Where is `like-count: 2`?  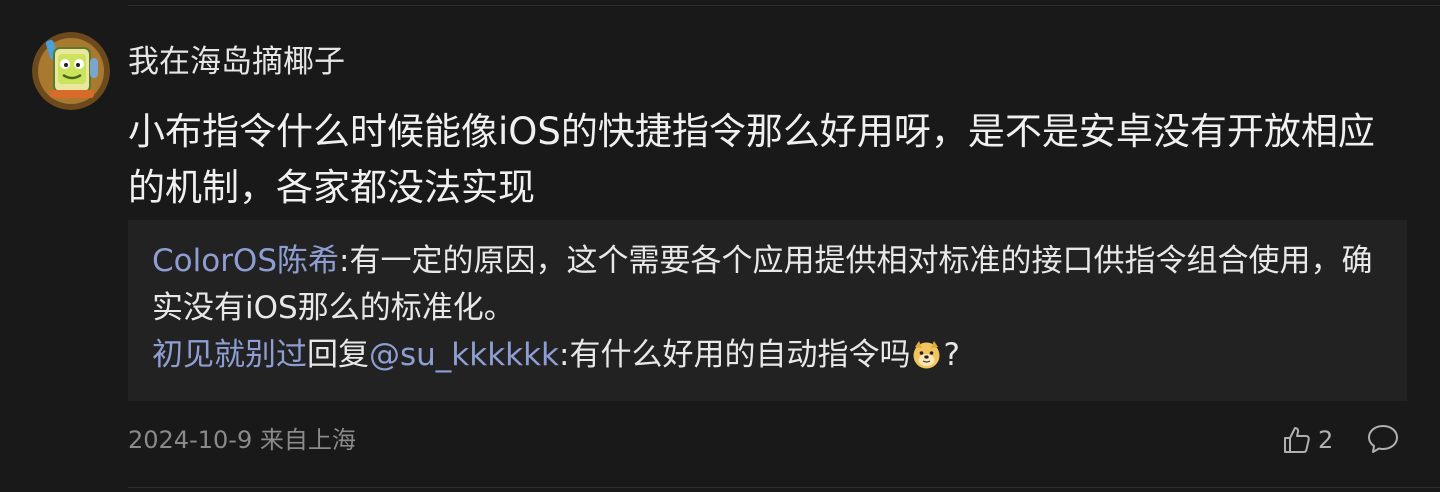
like-count: 2 is located at coordinates (1326, 440).